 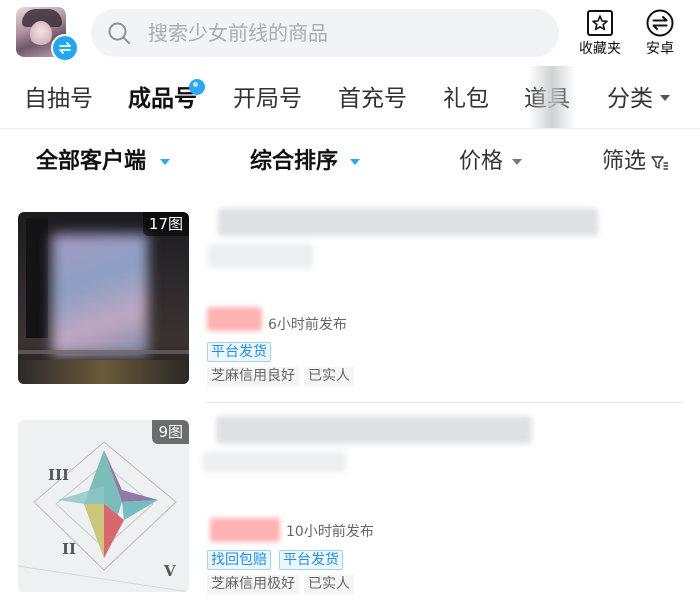 I want to click on image-count-badge: 17图, so click(x=165, y=224).